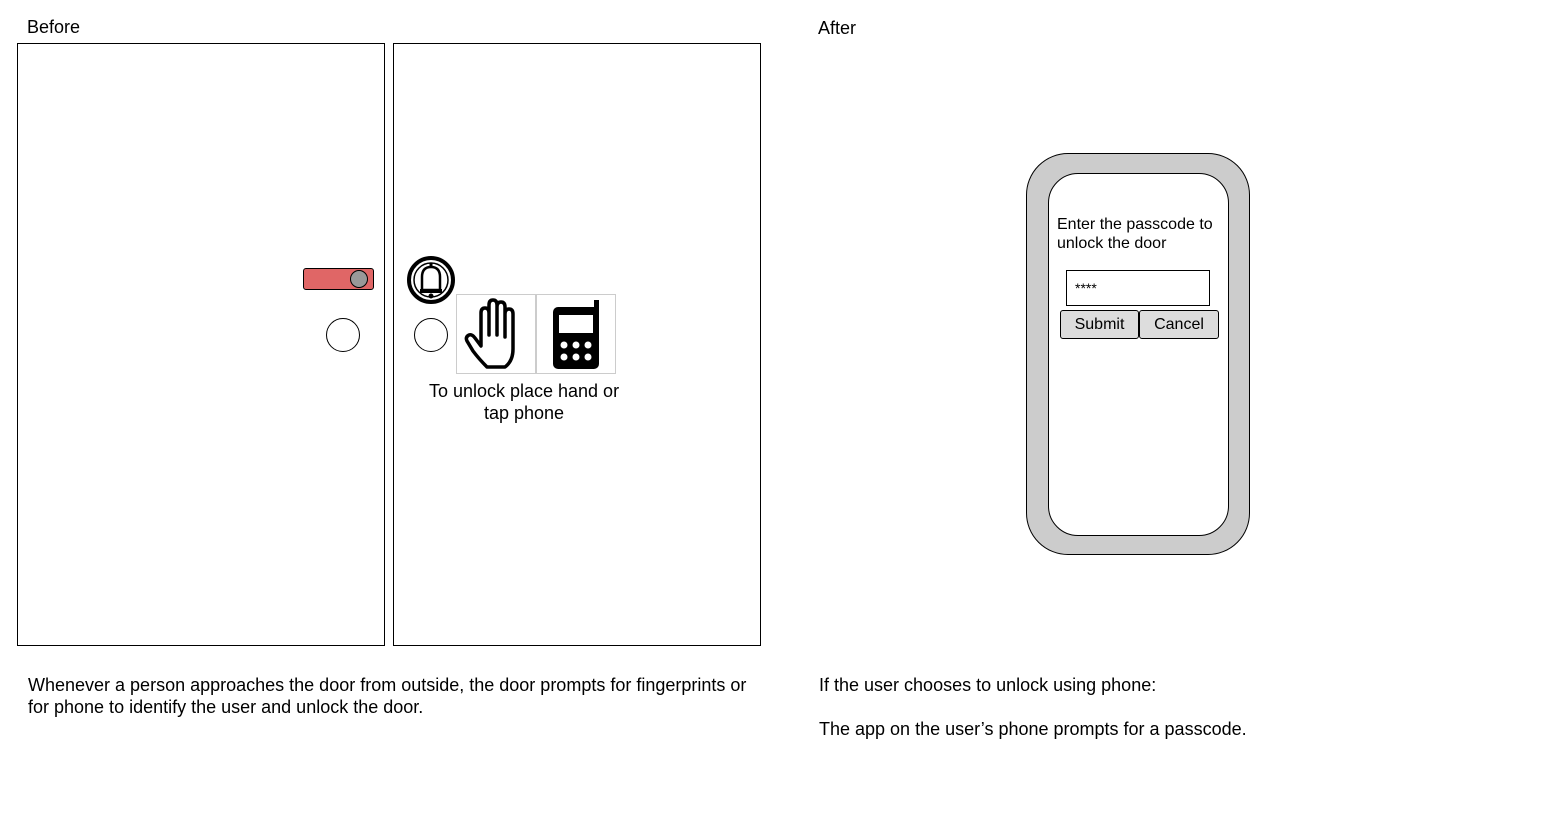 This screenshot has height=831, width=1565. Describe the element at coordinates (1099, 324) in the screenshot. I see `submit-button: Submit` at that location.